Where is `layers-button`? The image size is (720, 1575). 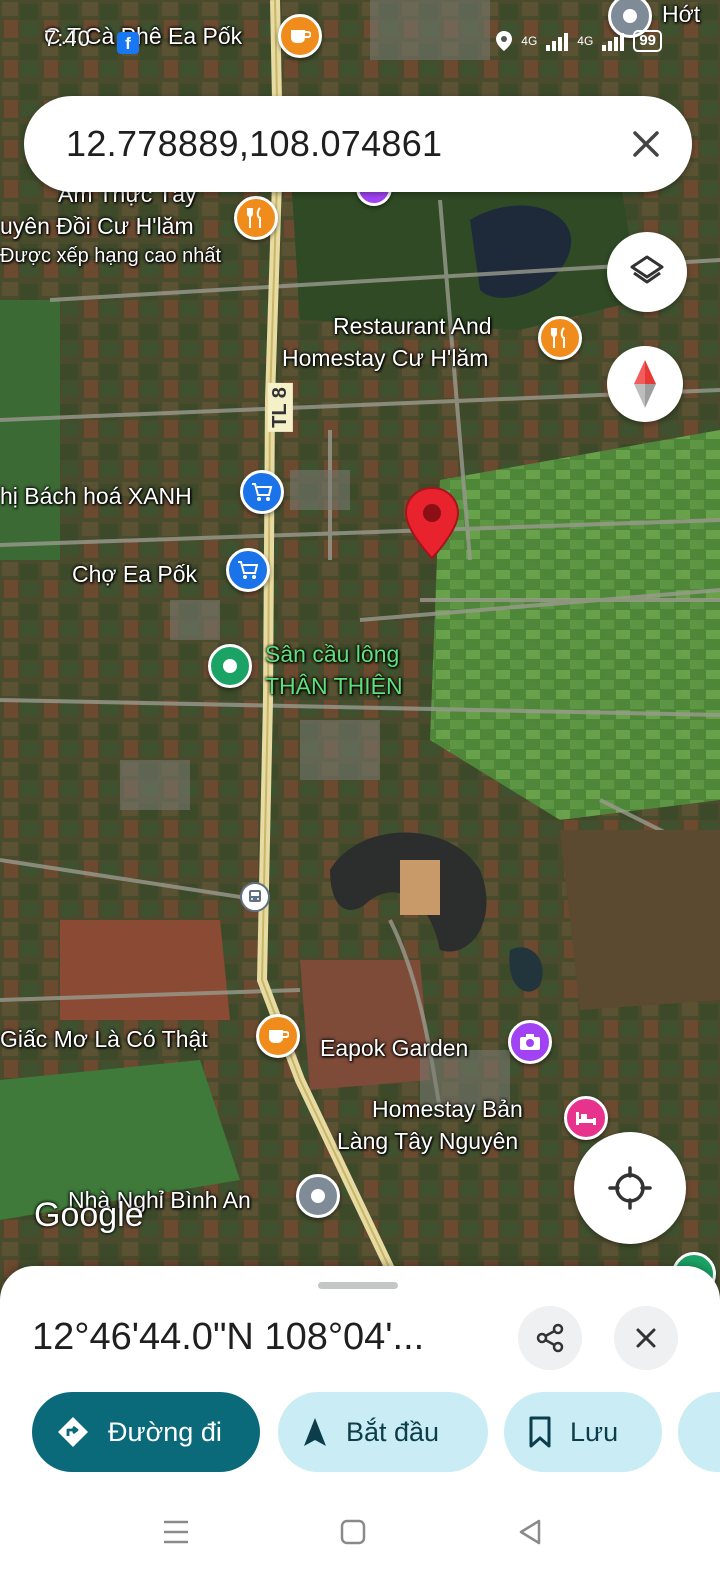
layers-button is located at coordinates (647, 272).